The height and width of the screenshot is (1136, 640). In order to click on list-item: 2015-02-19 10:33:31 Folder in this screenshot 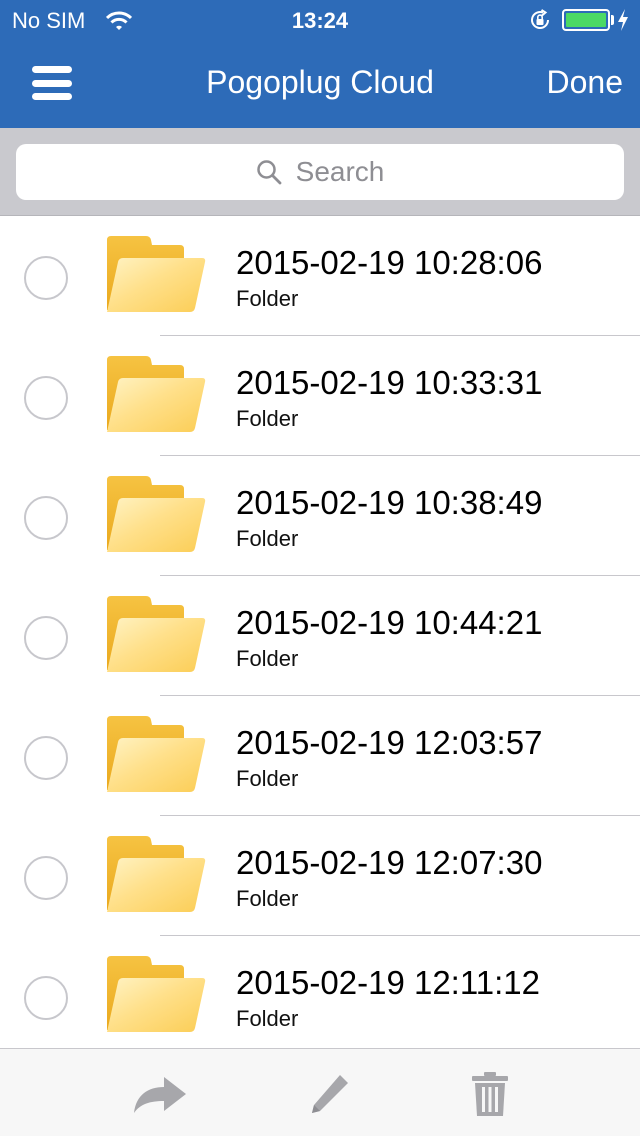, I will do `click(320, 396)`.